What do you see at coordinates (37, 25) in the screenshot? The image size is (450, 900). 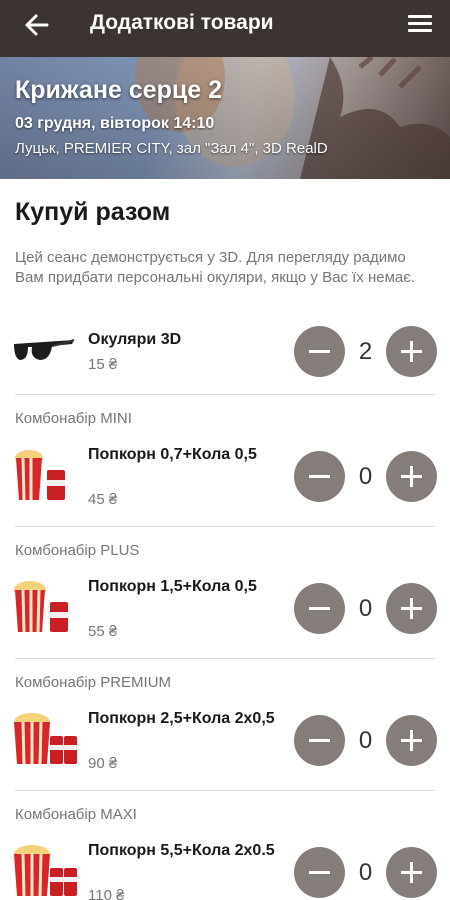 I see `back-arrow-icon` at bounding box center [37, 25].